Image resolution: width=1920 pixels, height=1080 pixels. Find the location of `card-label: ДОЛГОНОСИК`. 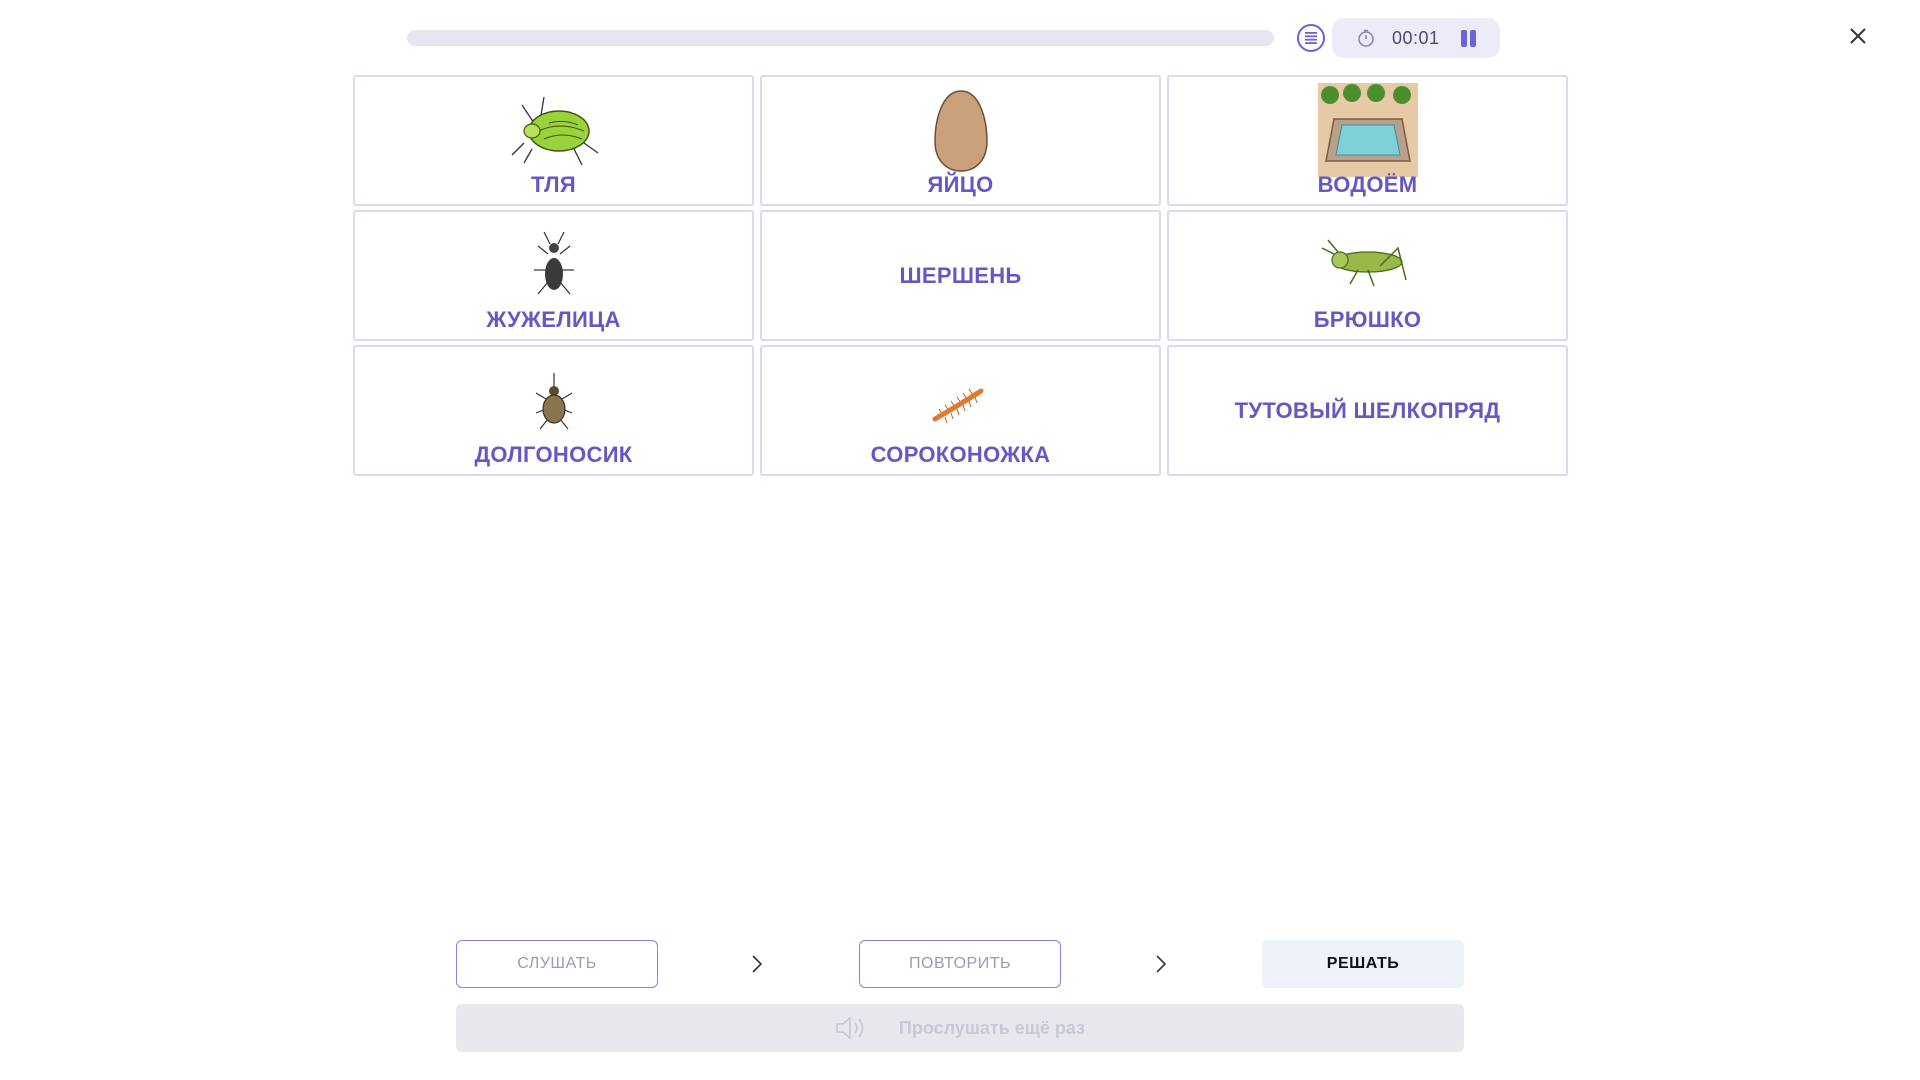

card-label: ДОЛГОНОСИК is located at coordinates (553, 454).